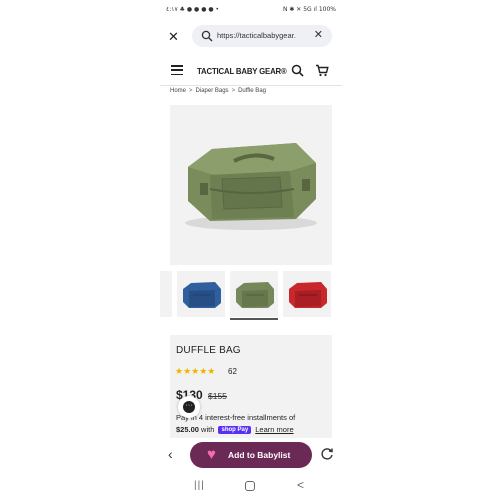 The image size is (500, 500). What do you see at coordinates (322, 70) in the screenshot?
I see `cart-icon` at bounding box center [322, 70].